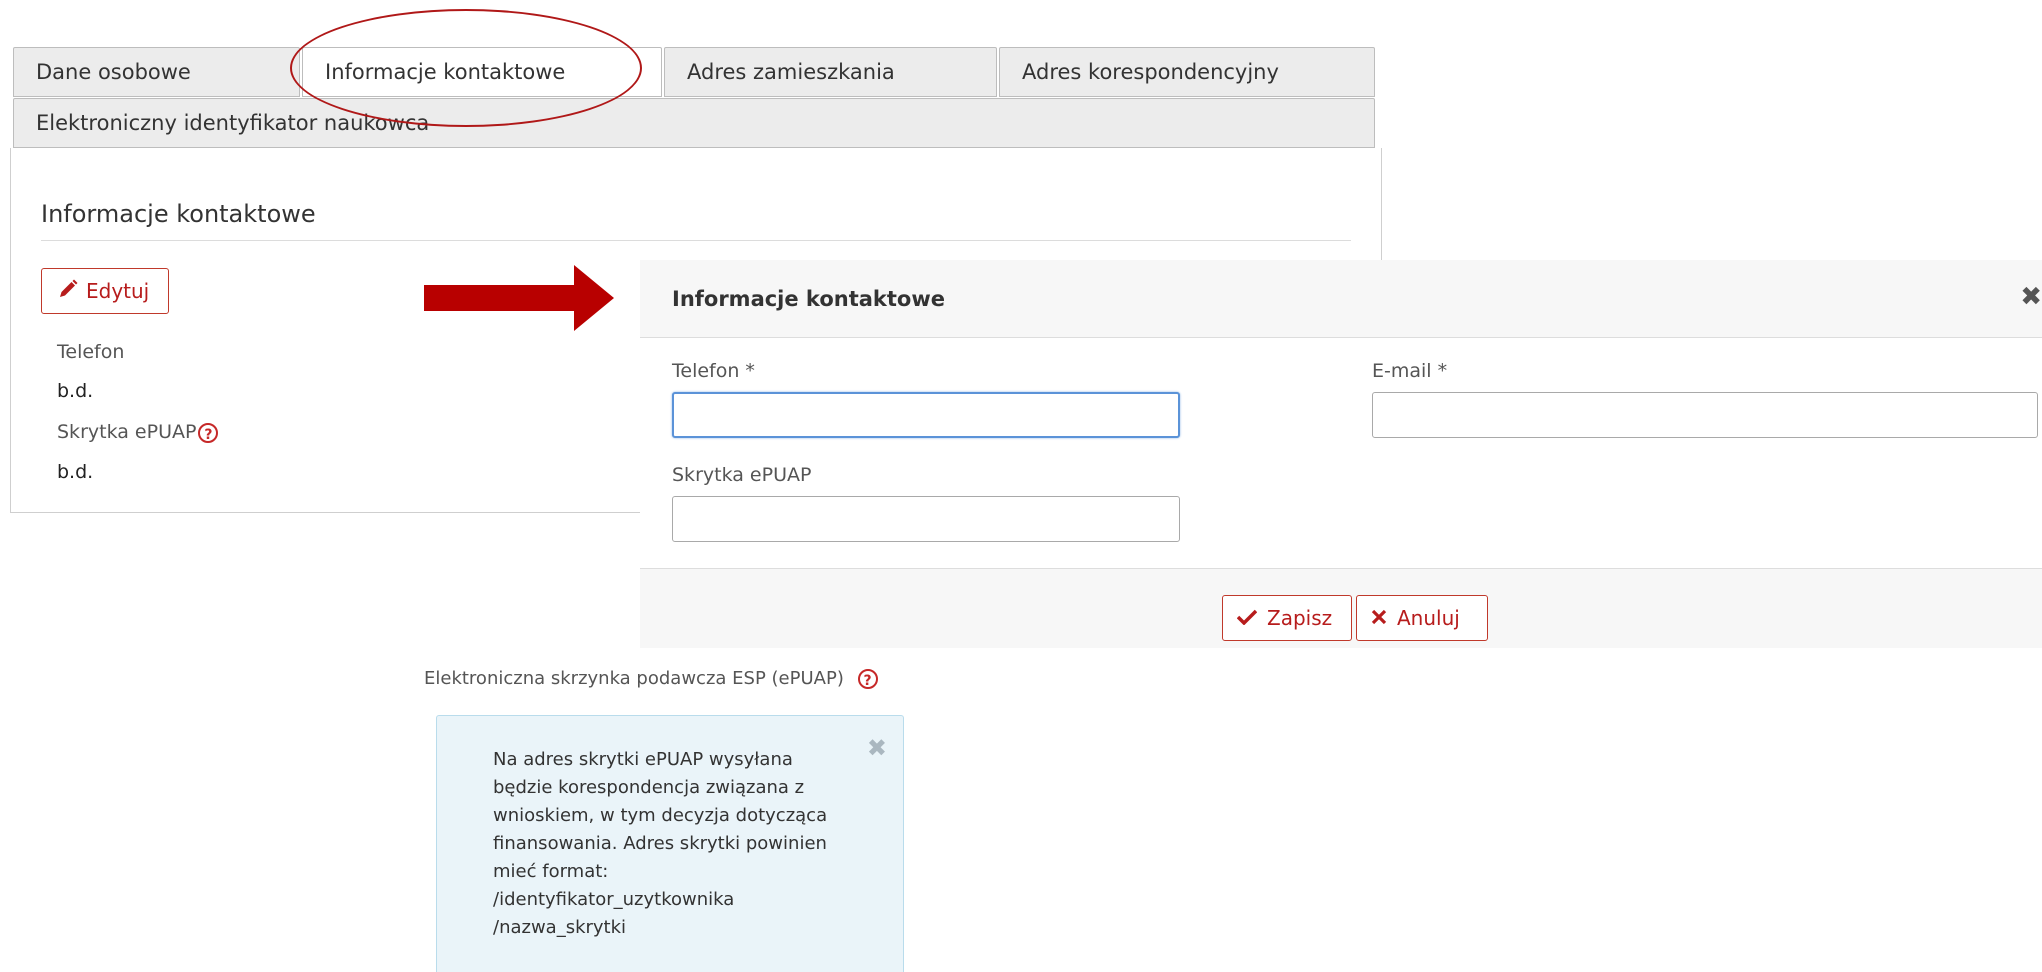  I want to click on panel-title: Informacje kontaktowe, so click(178, 214).